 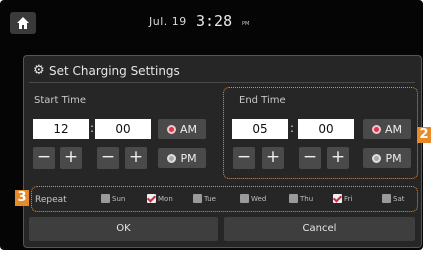 I want to click on end-am-label: AM, so click(x=393, y=129).